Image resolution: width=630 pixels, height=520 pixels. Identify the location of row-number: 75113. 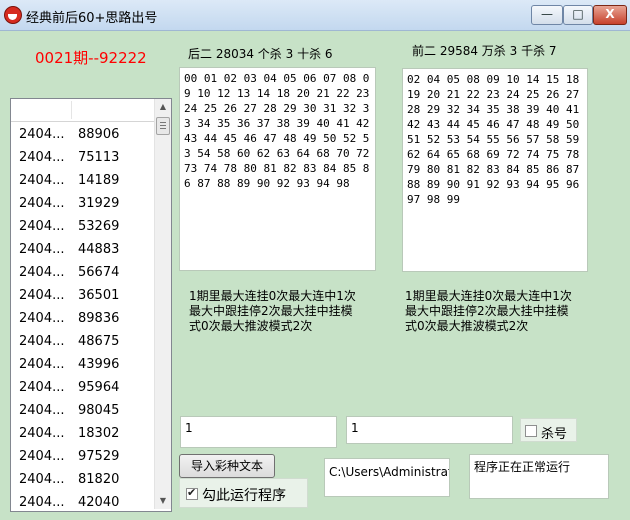
(99, 157).